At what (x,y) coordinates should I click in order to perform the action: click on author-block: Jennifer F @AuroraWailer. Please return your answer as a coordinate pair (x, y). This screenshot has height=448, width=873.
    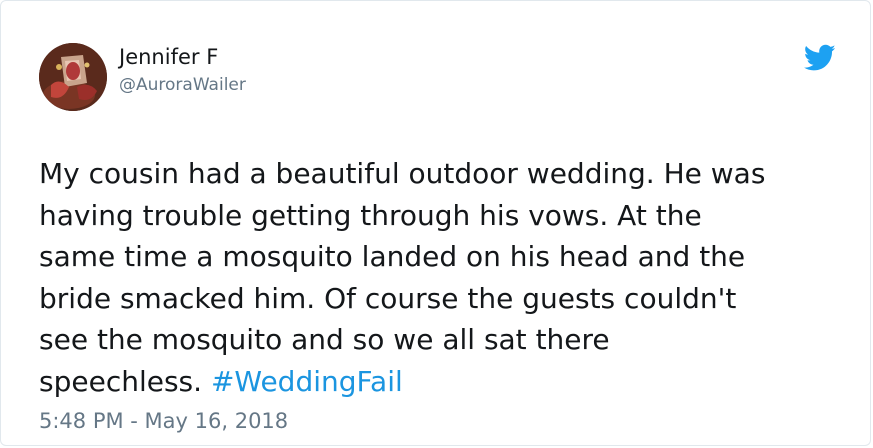
    Looking at the image, I should click on (182, 70).